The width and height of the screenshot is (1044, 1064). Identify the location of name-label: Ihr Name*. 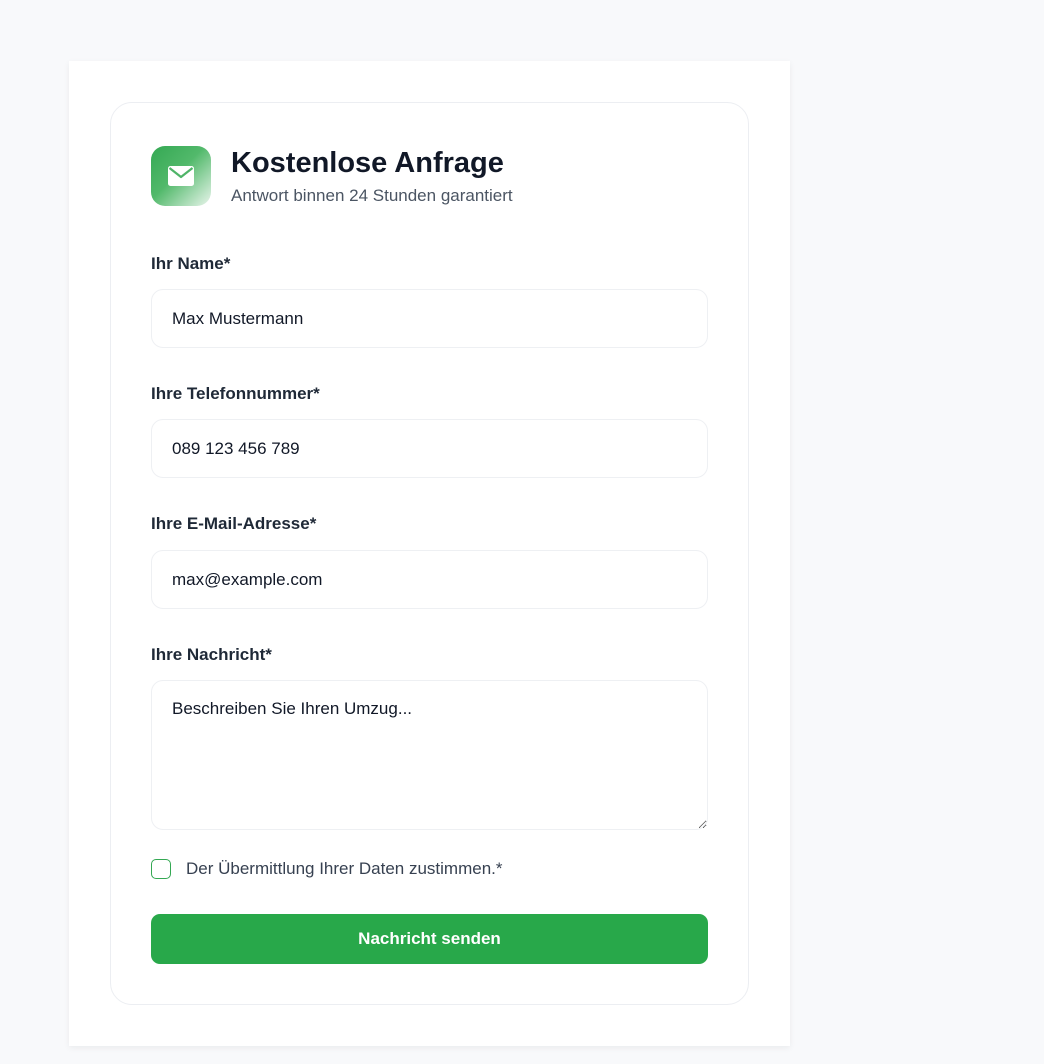
(191, 263).